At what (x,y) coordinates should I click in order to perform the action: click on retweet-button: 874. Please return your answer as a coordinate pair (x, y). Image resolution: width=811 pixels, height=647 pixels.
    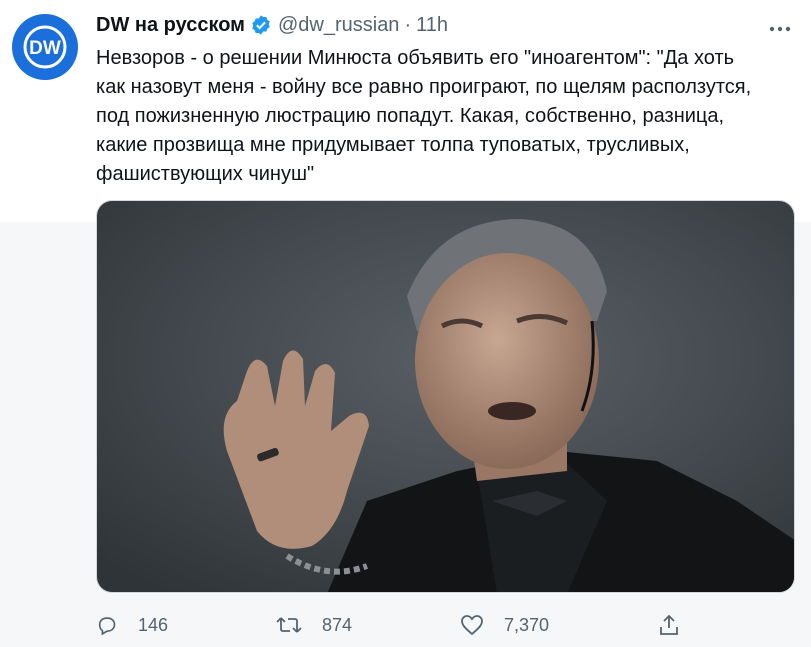
    Looking at the image, I should click on (314, 625).